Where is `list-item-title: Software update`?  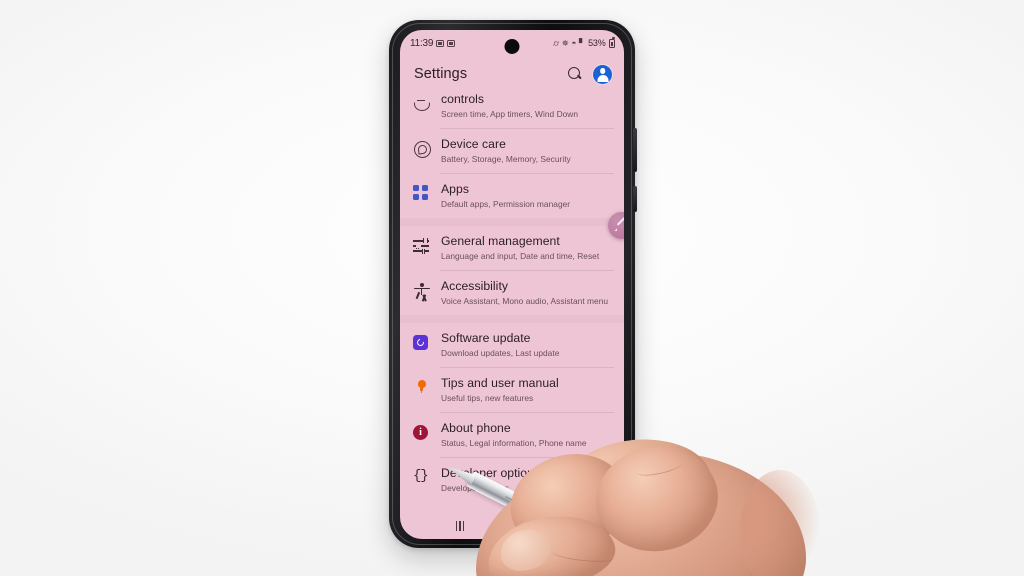
list-item-title: Software update is located at coordinates (486, 338).